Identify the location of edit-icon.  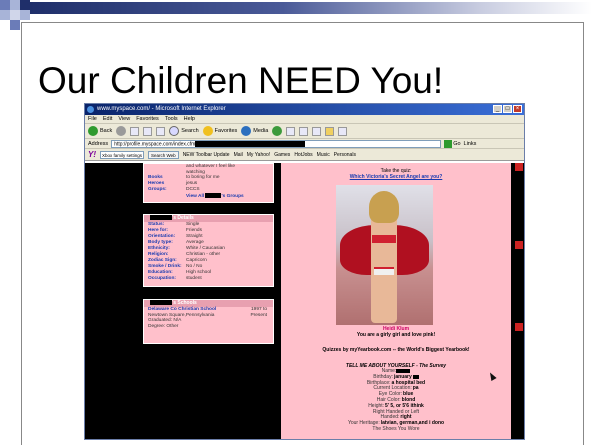
(317, 131).